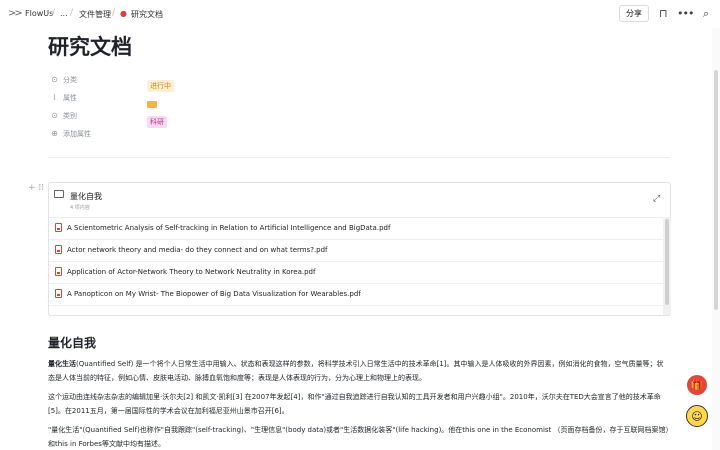 This screenshot has width=720, height=450. What do you see at coordinates (80, 208) in the screenshot?
I see `database-item-count: 4 项内容` at bounding box center [80, 208].